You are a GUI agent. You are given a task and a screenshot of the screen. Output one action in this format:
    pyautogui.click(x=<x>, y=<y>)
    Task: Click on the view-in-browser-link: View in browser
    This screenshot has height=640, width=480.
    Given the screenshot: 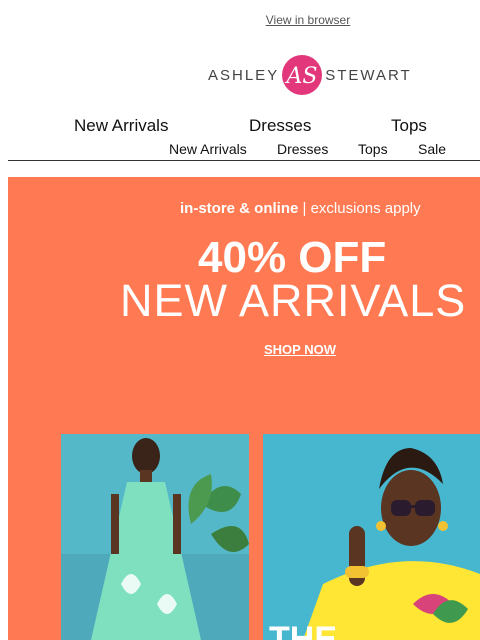 What is the action you would take?
    pyautogui.click(x=240, y=20)
    